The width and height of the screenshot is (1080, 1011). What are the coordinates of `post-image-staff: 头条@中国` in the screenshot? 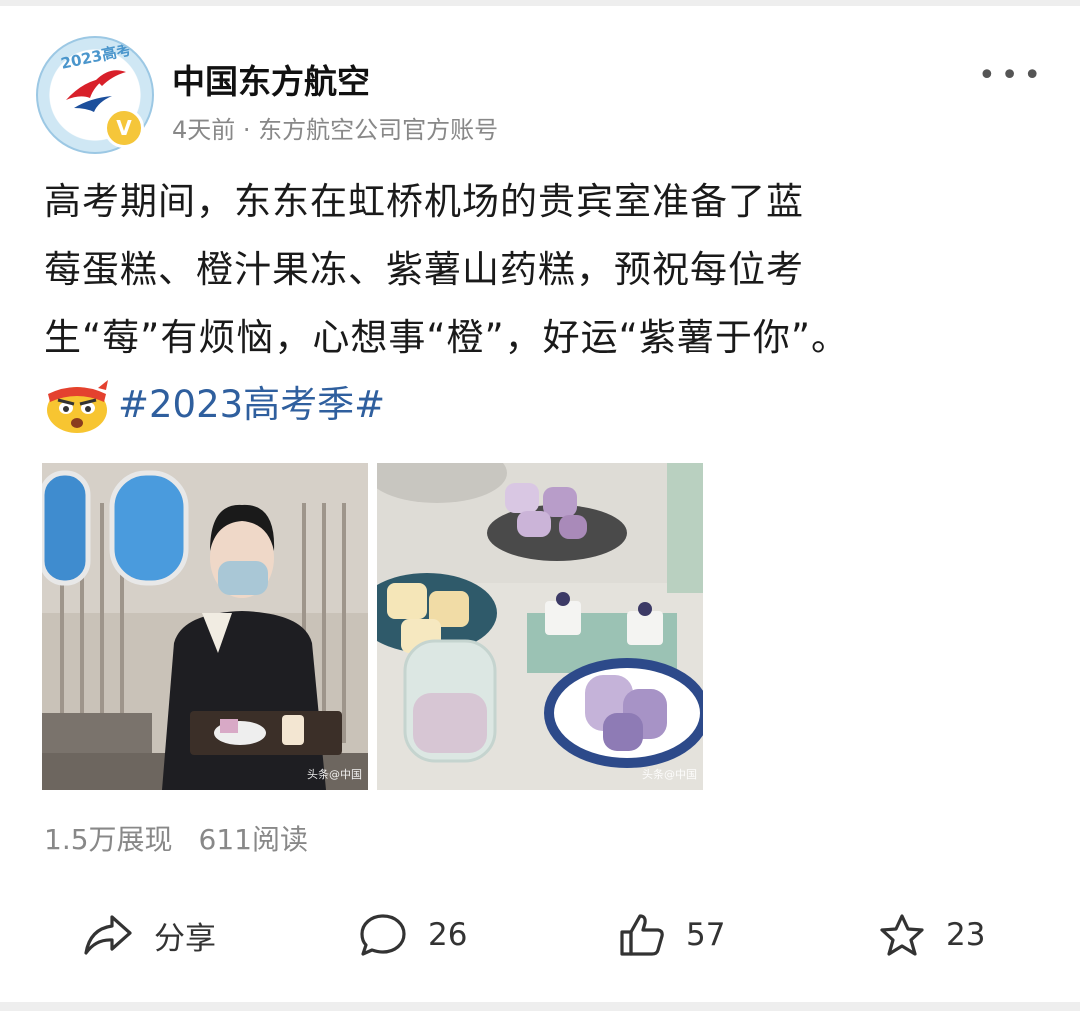 It's located at (205, 626).